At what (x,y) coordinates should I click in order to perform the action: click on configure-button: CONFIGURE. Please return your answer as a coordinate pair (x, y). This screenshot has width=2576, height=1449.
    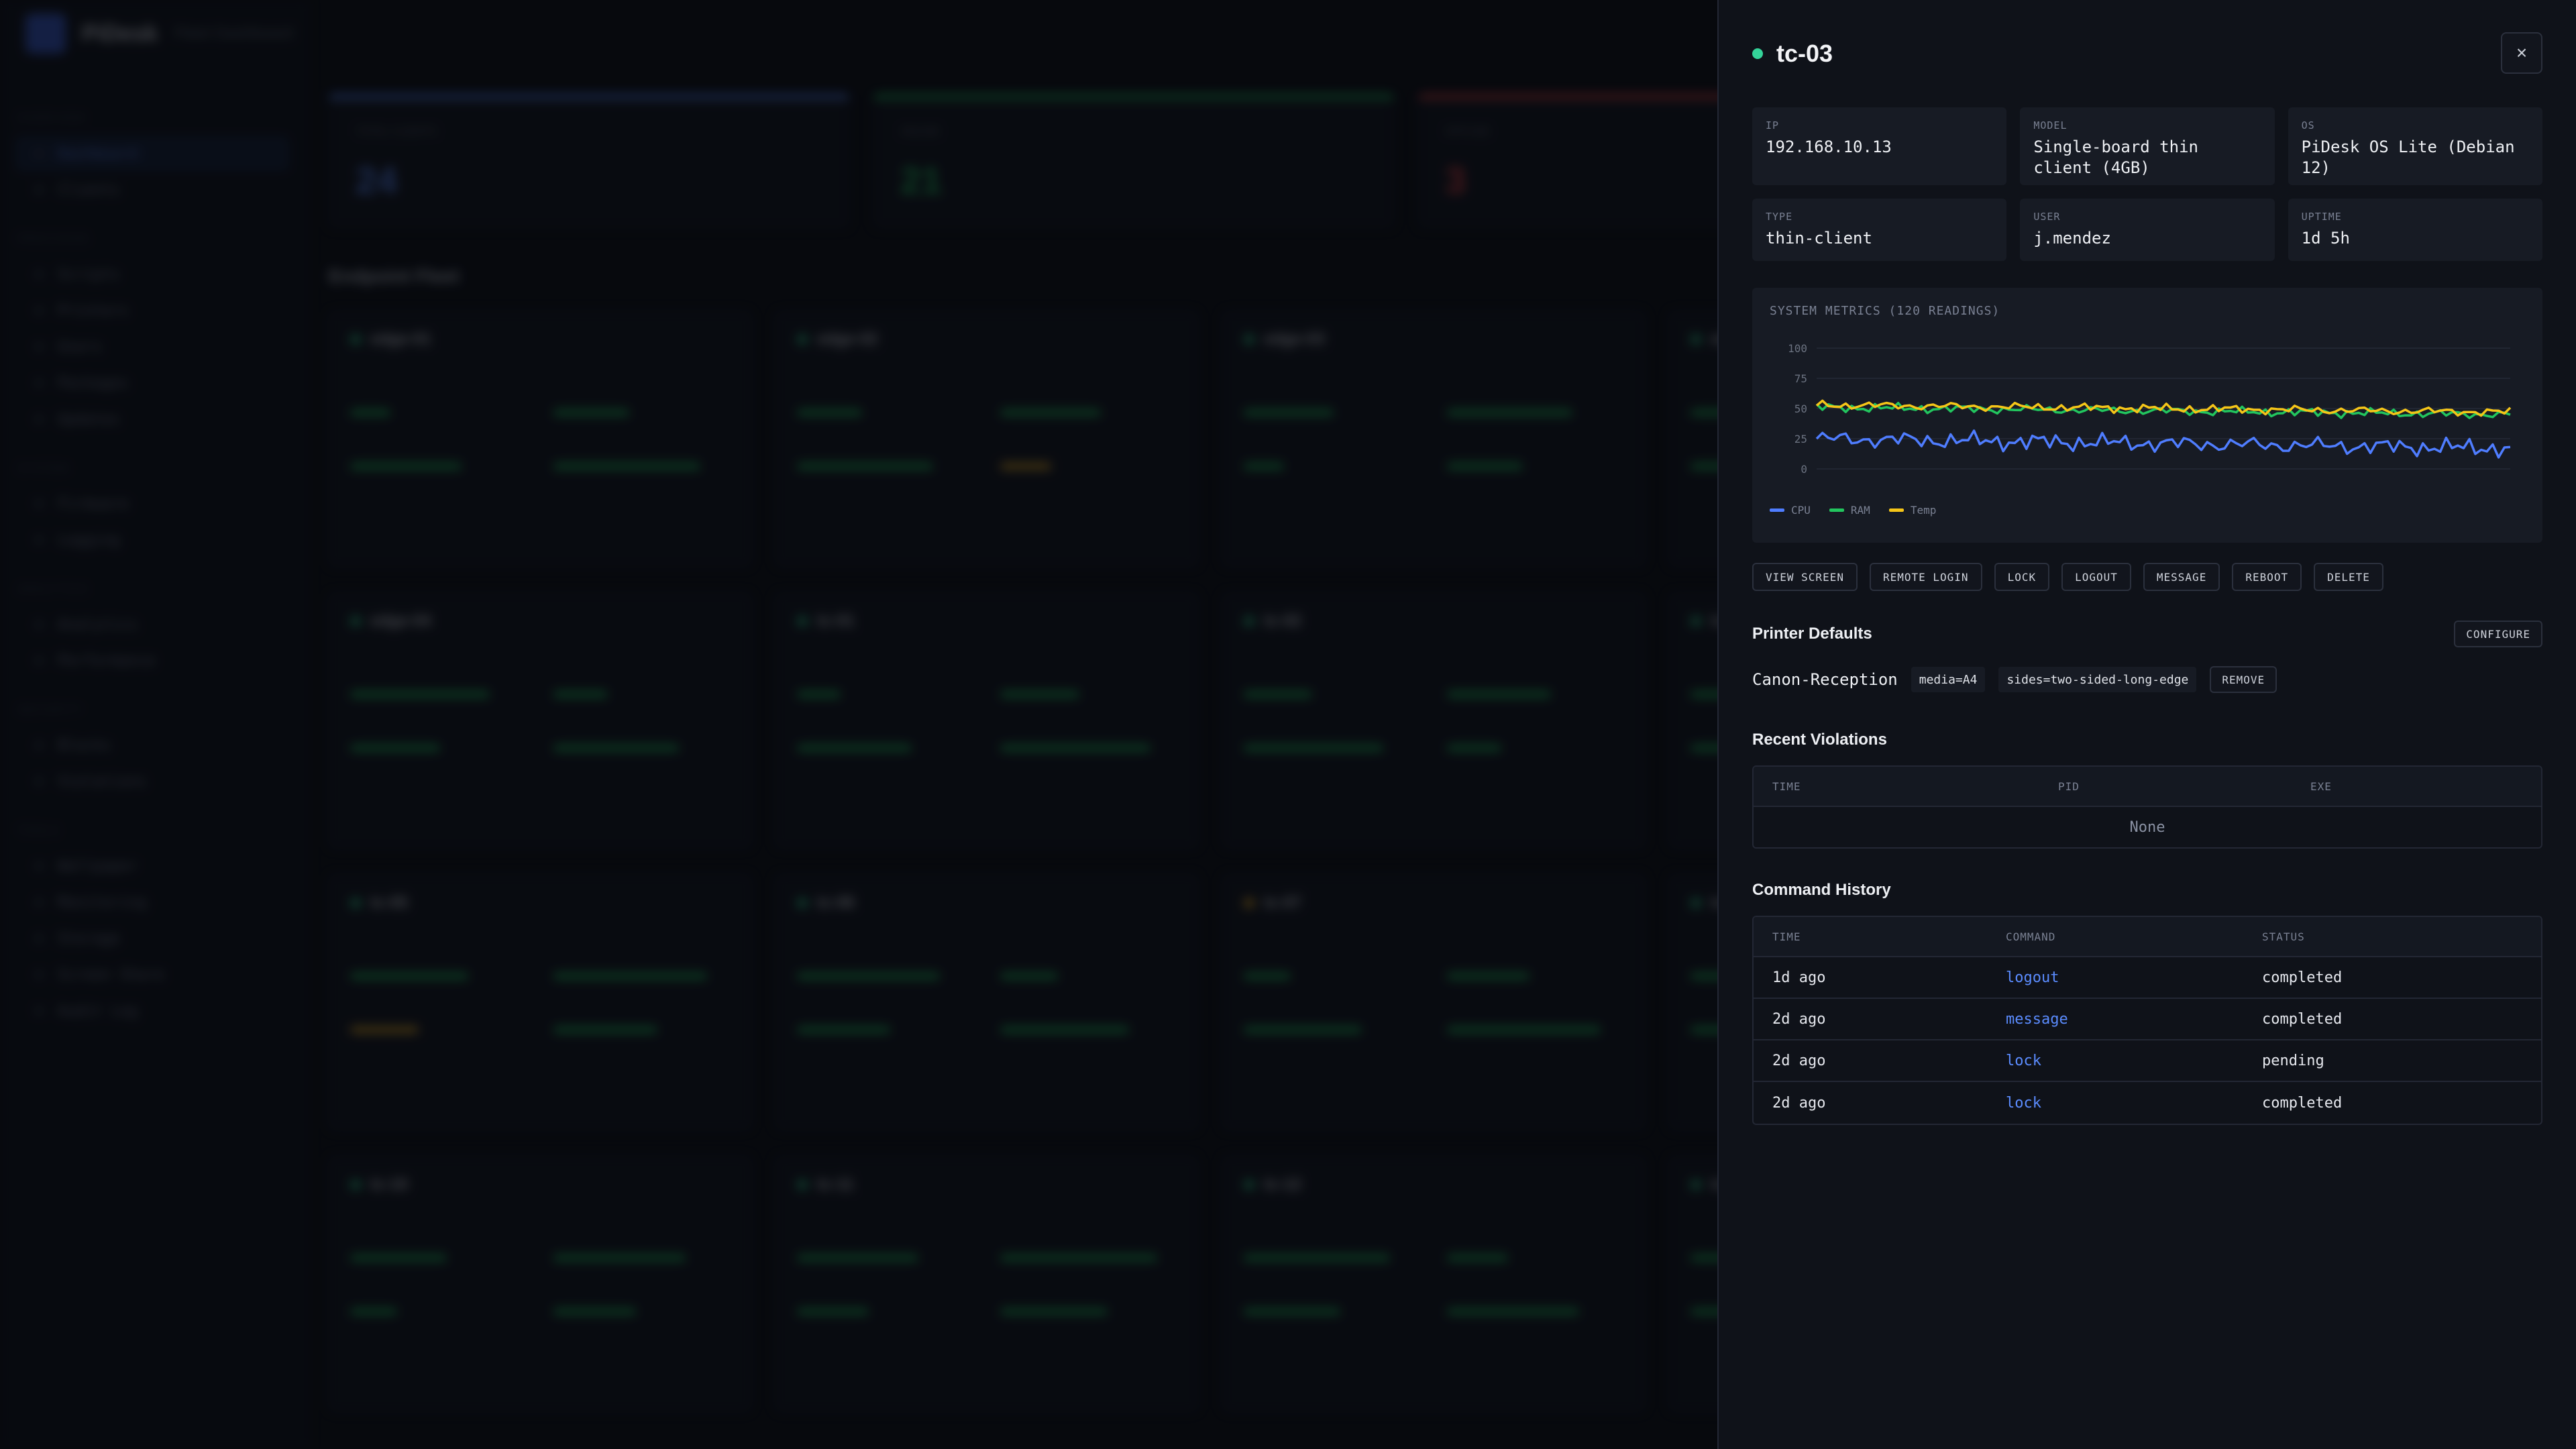
    Looking at the image, I should click on (2498, 634).